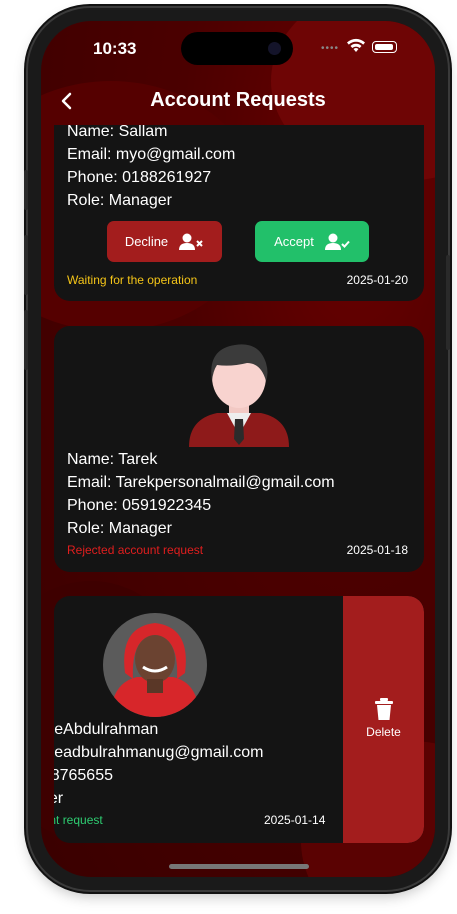 The width and height of the screenshot is (457, 914). Describe the element at coordinates (448, 302) in the screenshot. I see `power-button` at that location.